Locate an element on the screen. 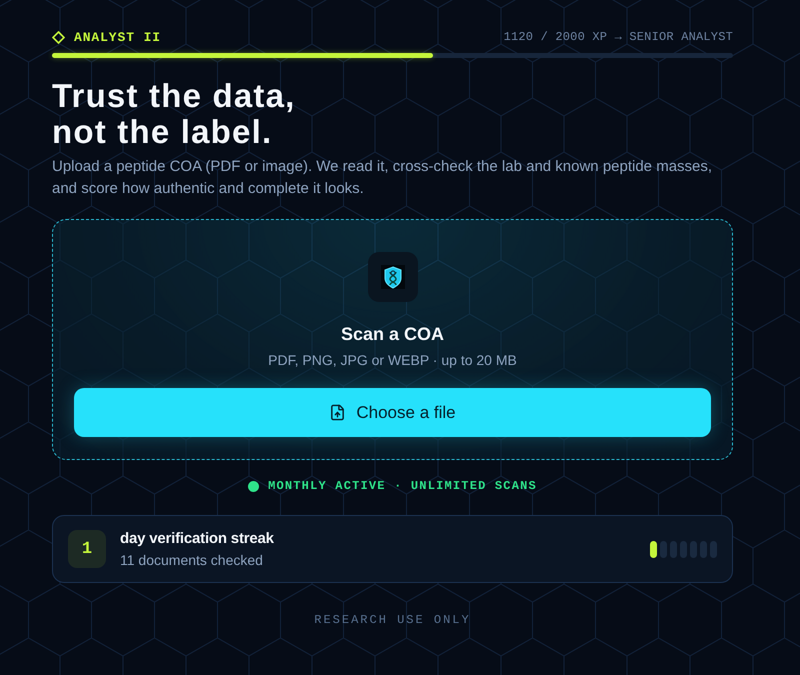  file-upload-icon is located at coordinates (337, 412).